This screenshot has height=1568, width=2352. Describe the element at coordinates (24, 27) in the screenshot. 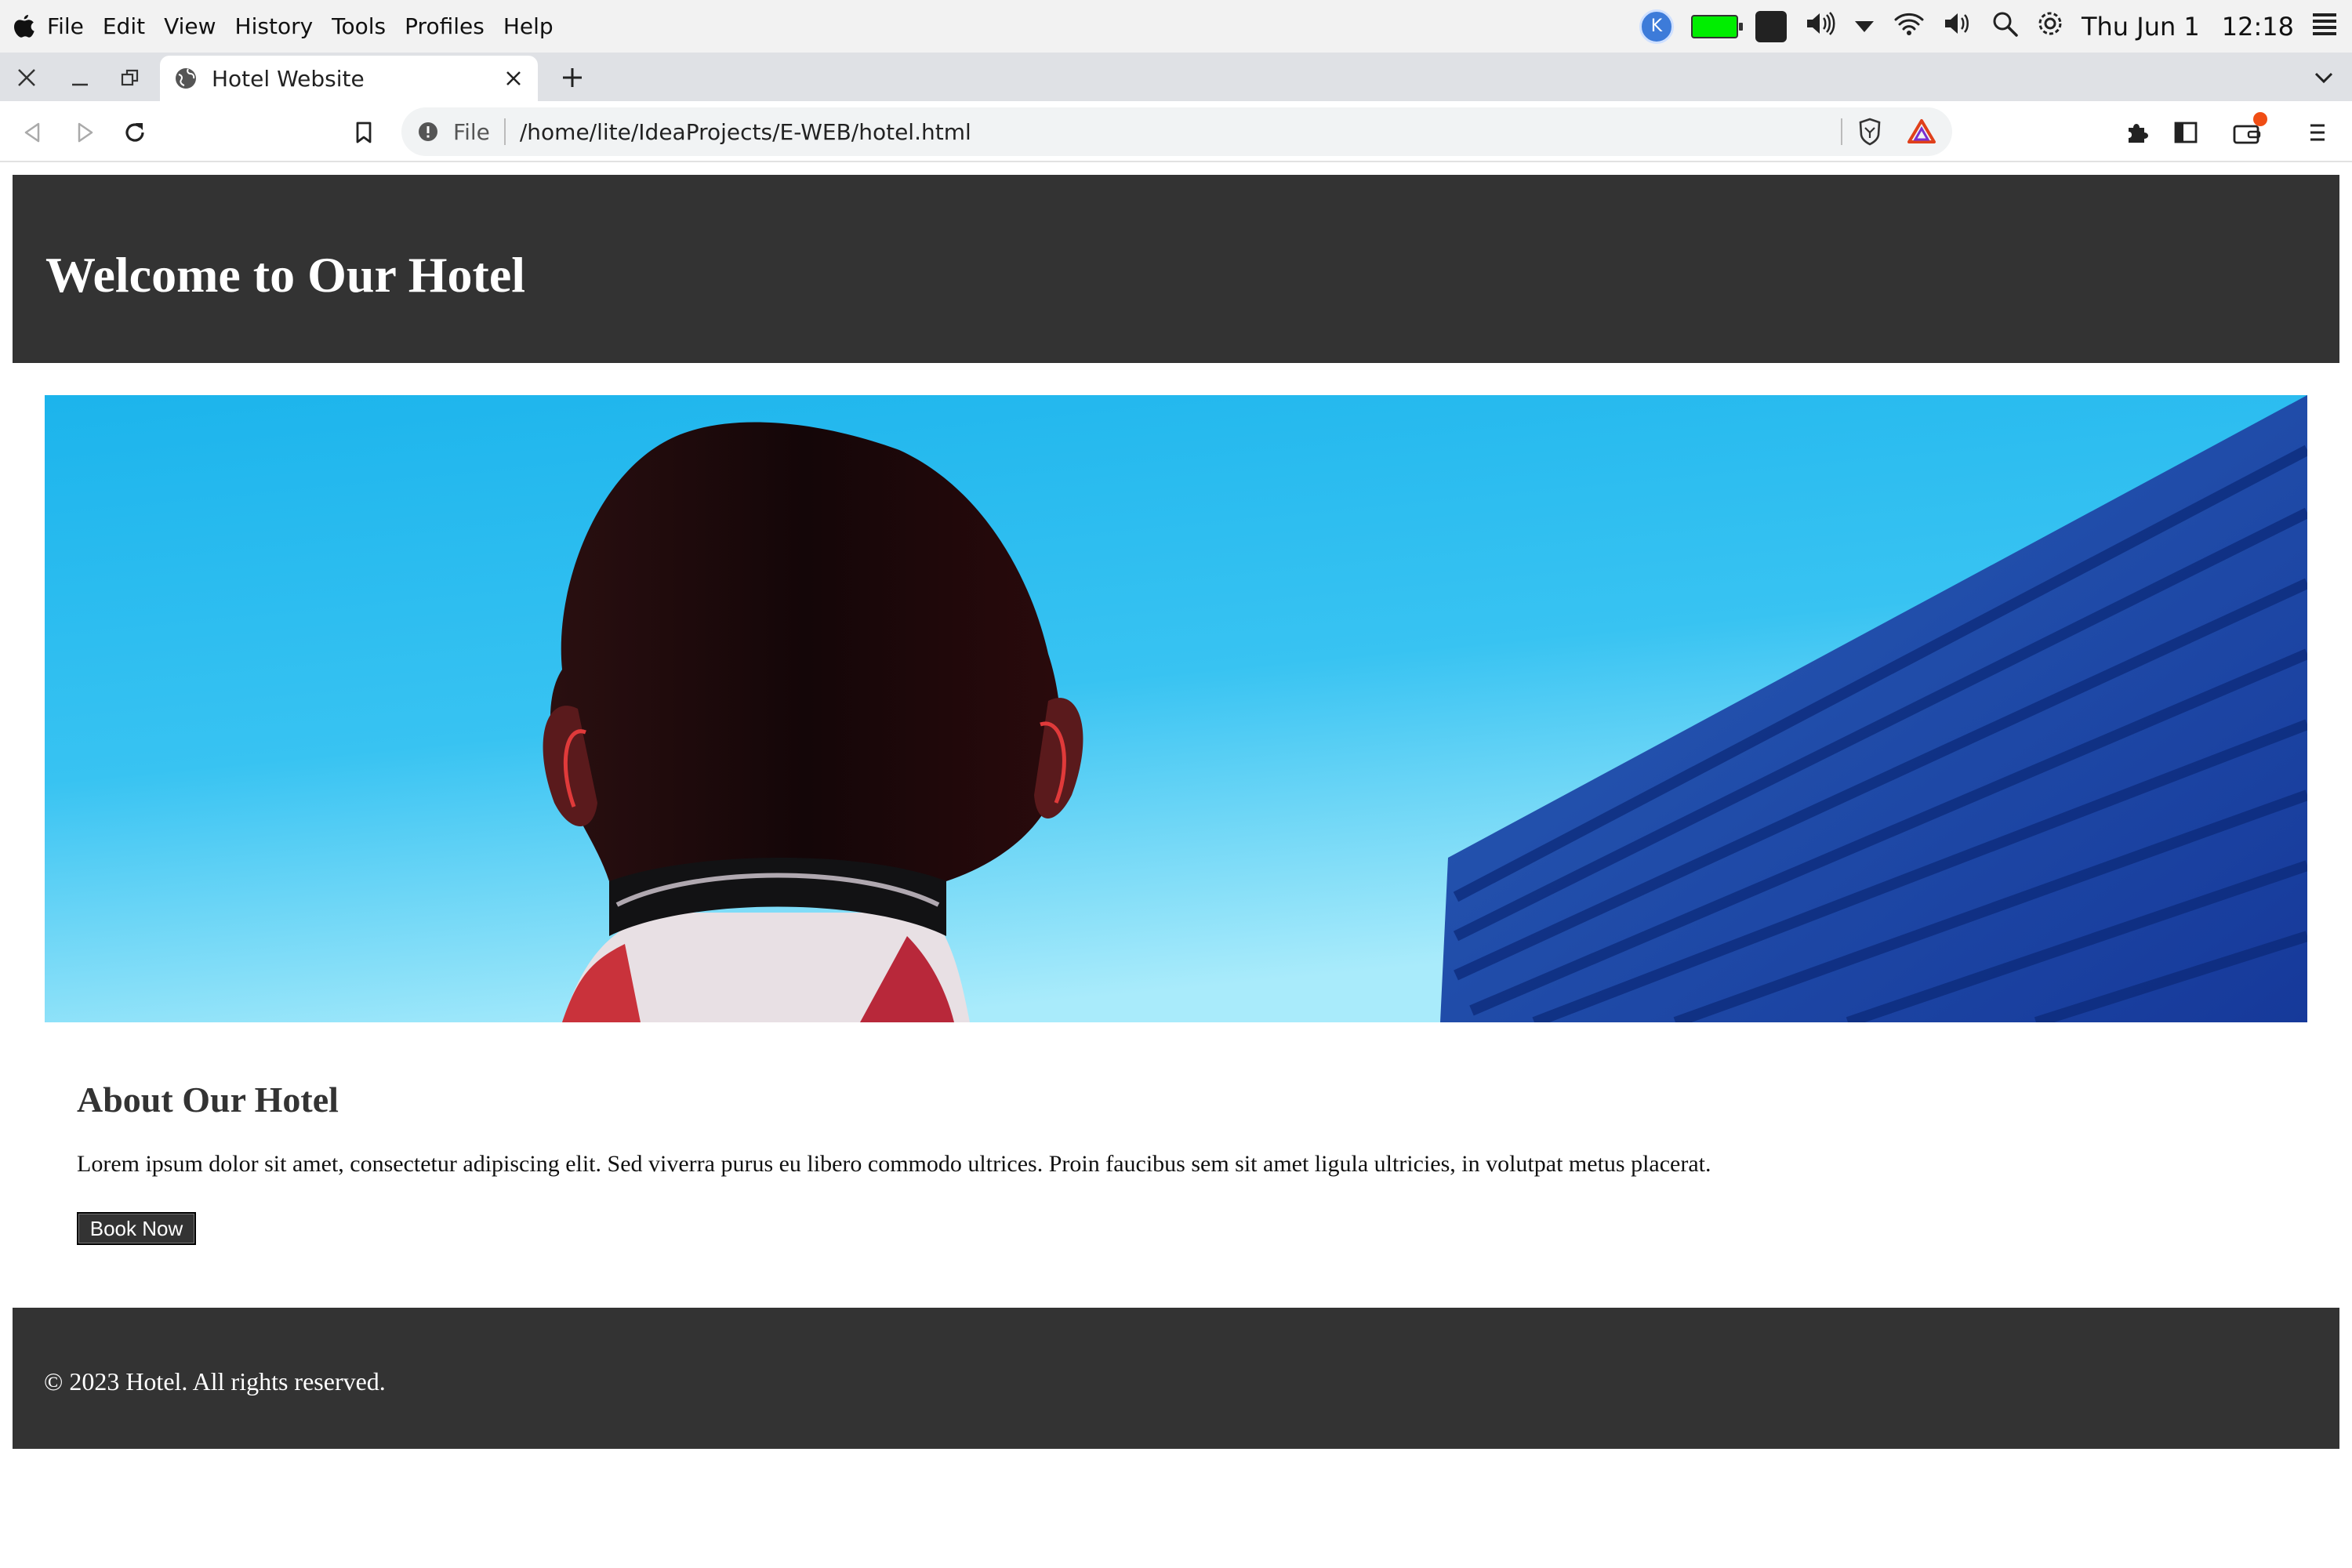

I see `apple-icon` at that location.